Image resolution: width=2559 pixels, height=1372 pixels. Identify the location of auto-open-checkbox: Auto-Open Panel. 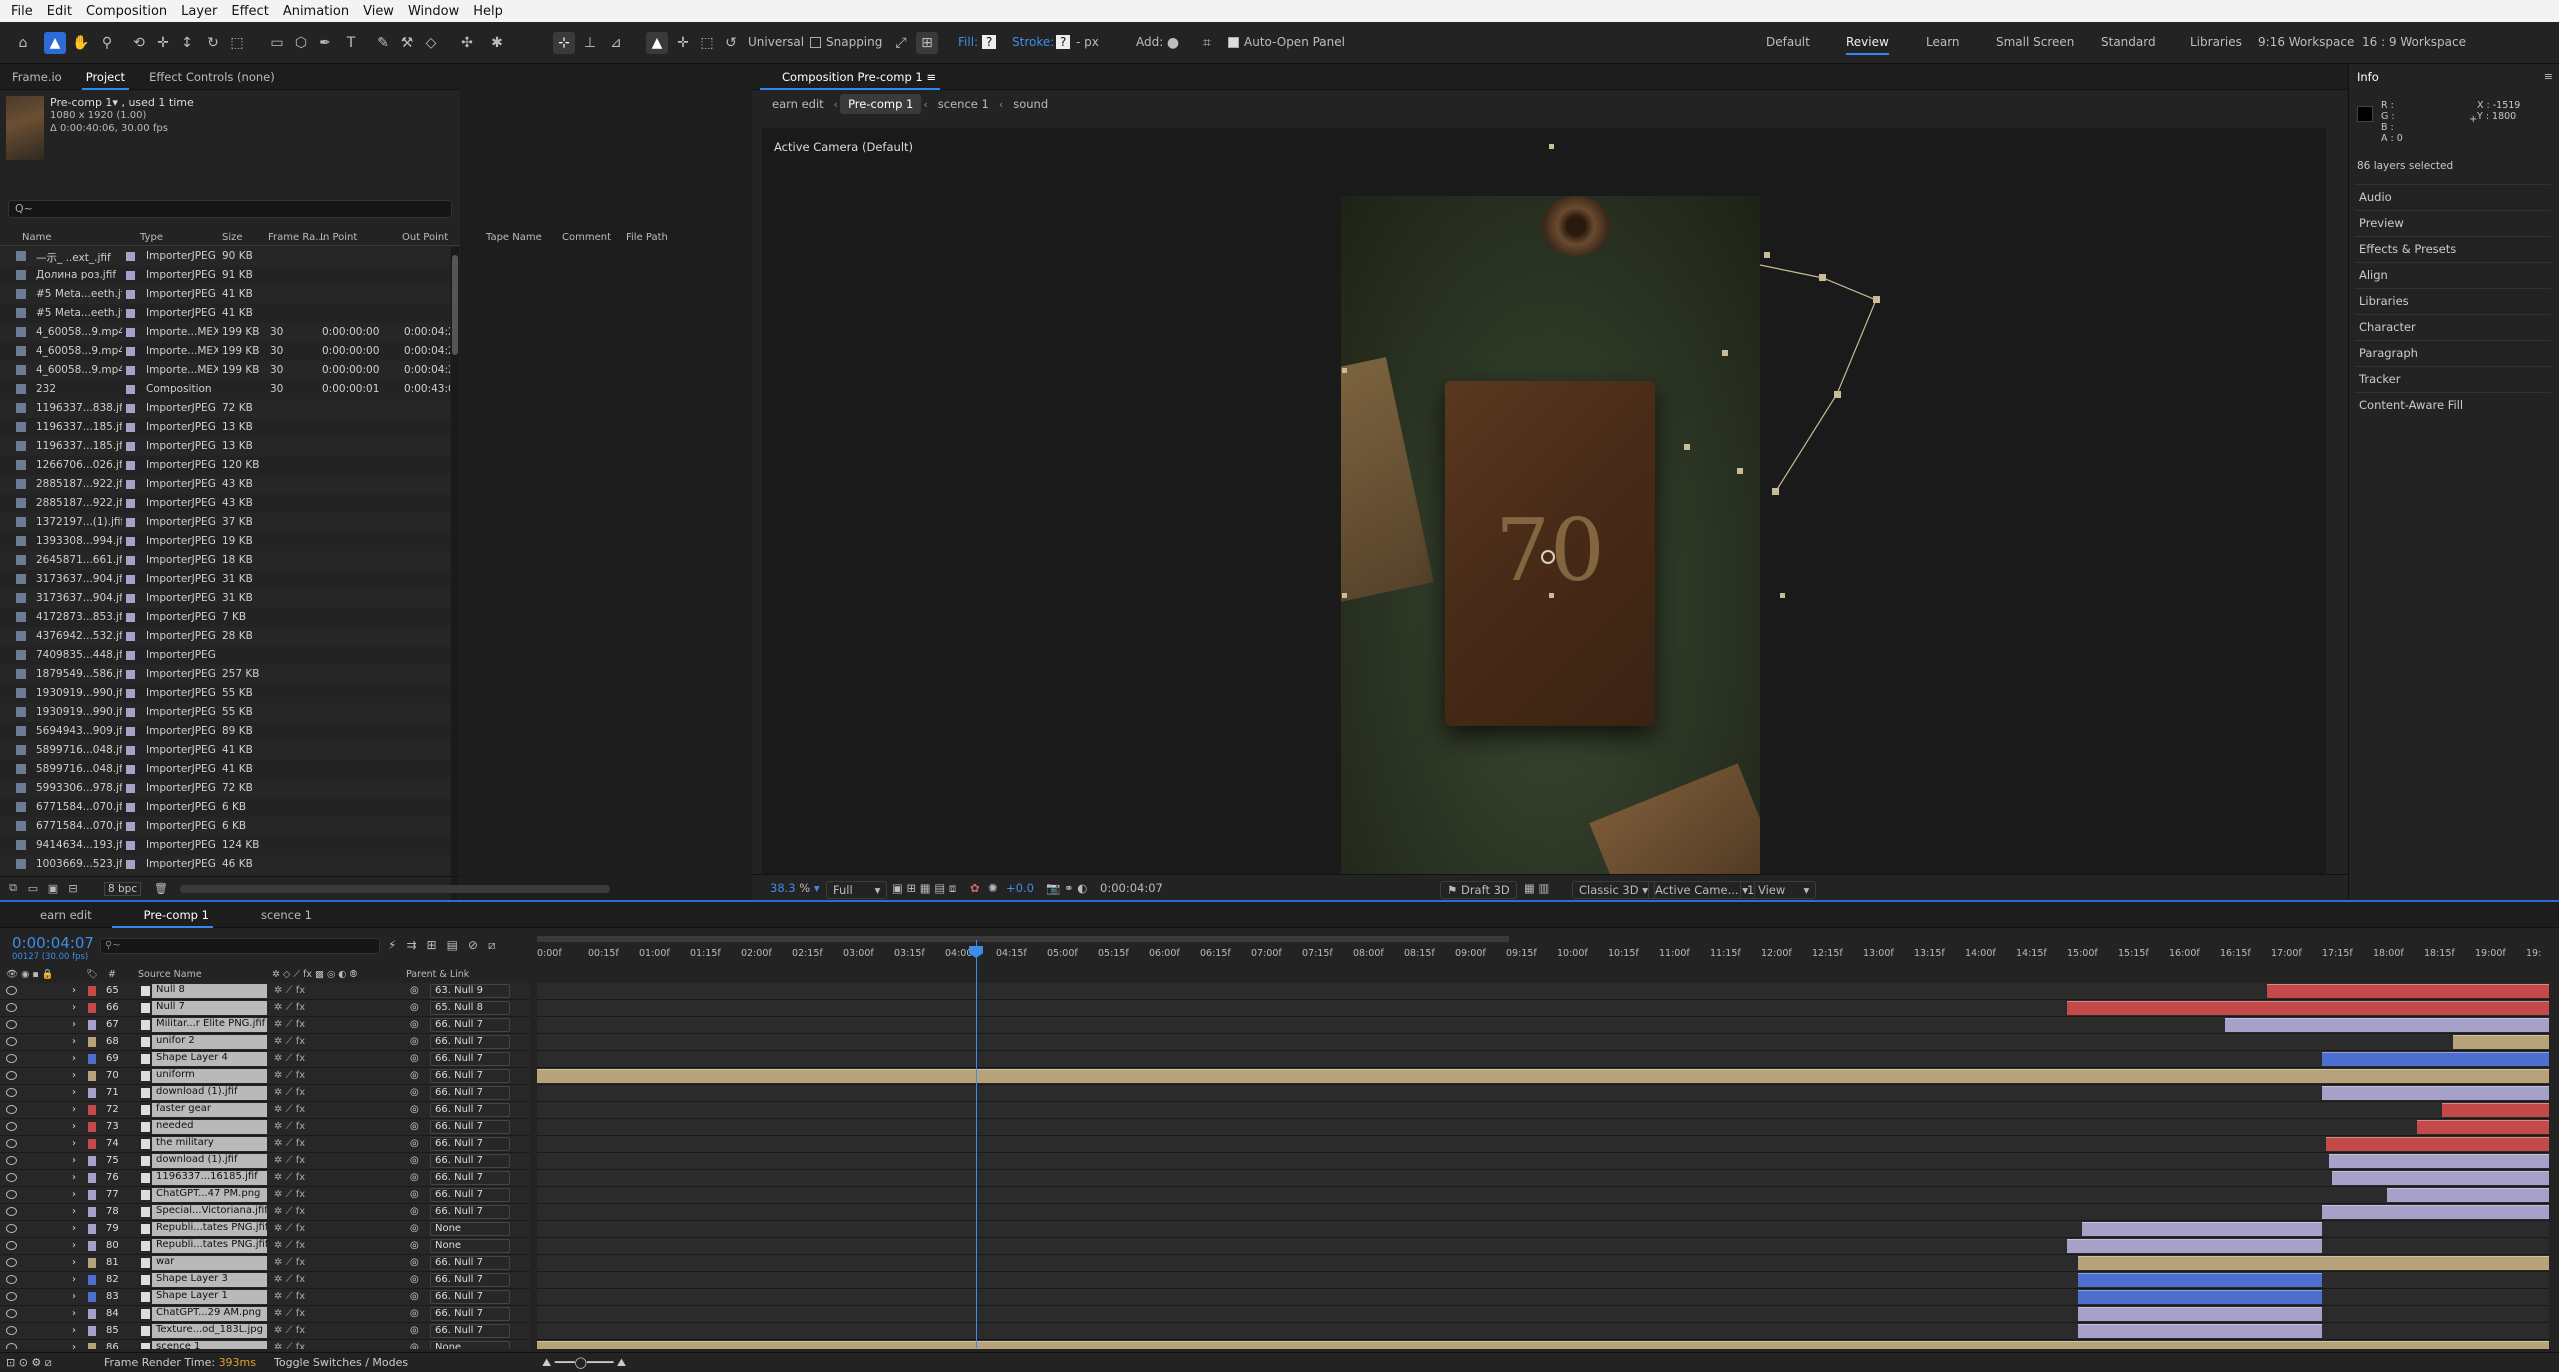
(1286, 42).